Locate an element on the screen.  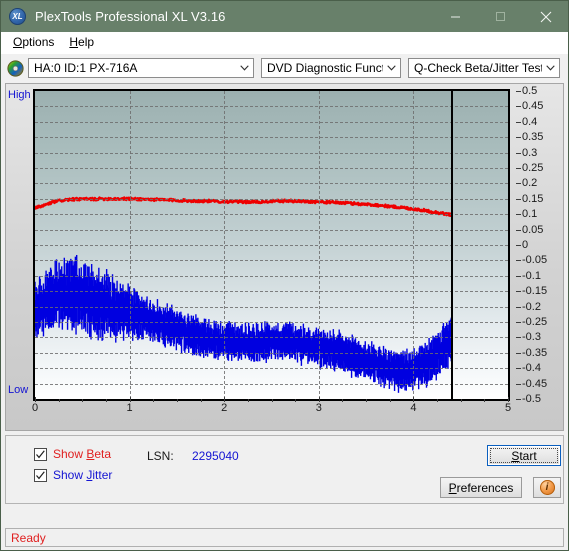
axis-high-label: High is located at coordinates (19, 95).